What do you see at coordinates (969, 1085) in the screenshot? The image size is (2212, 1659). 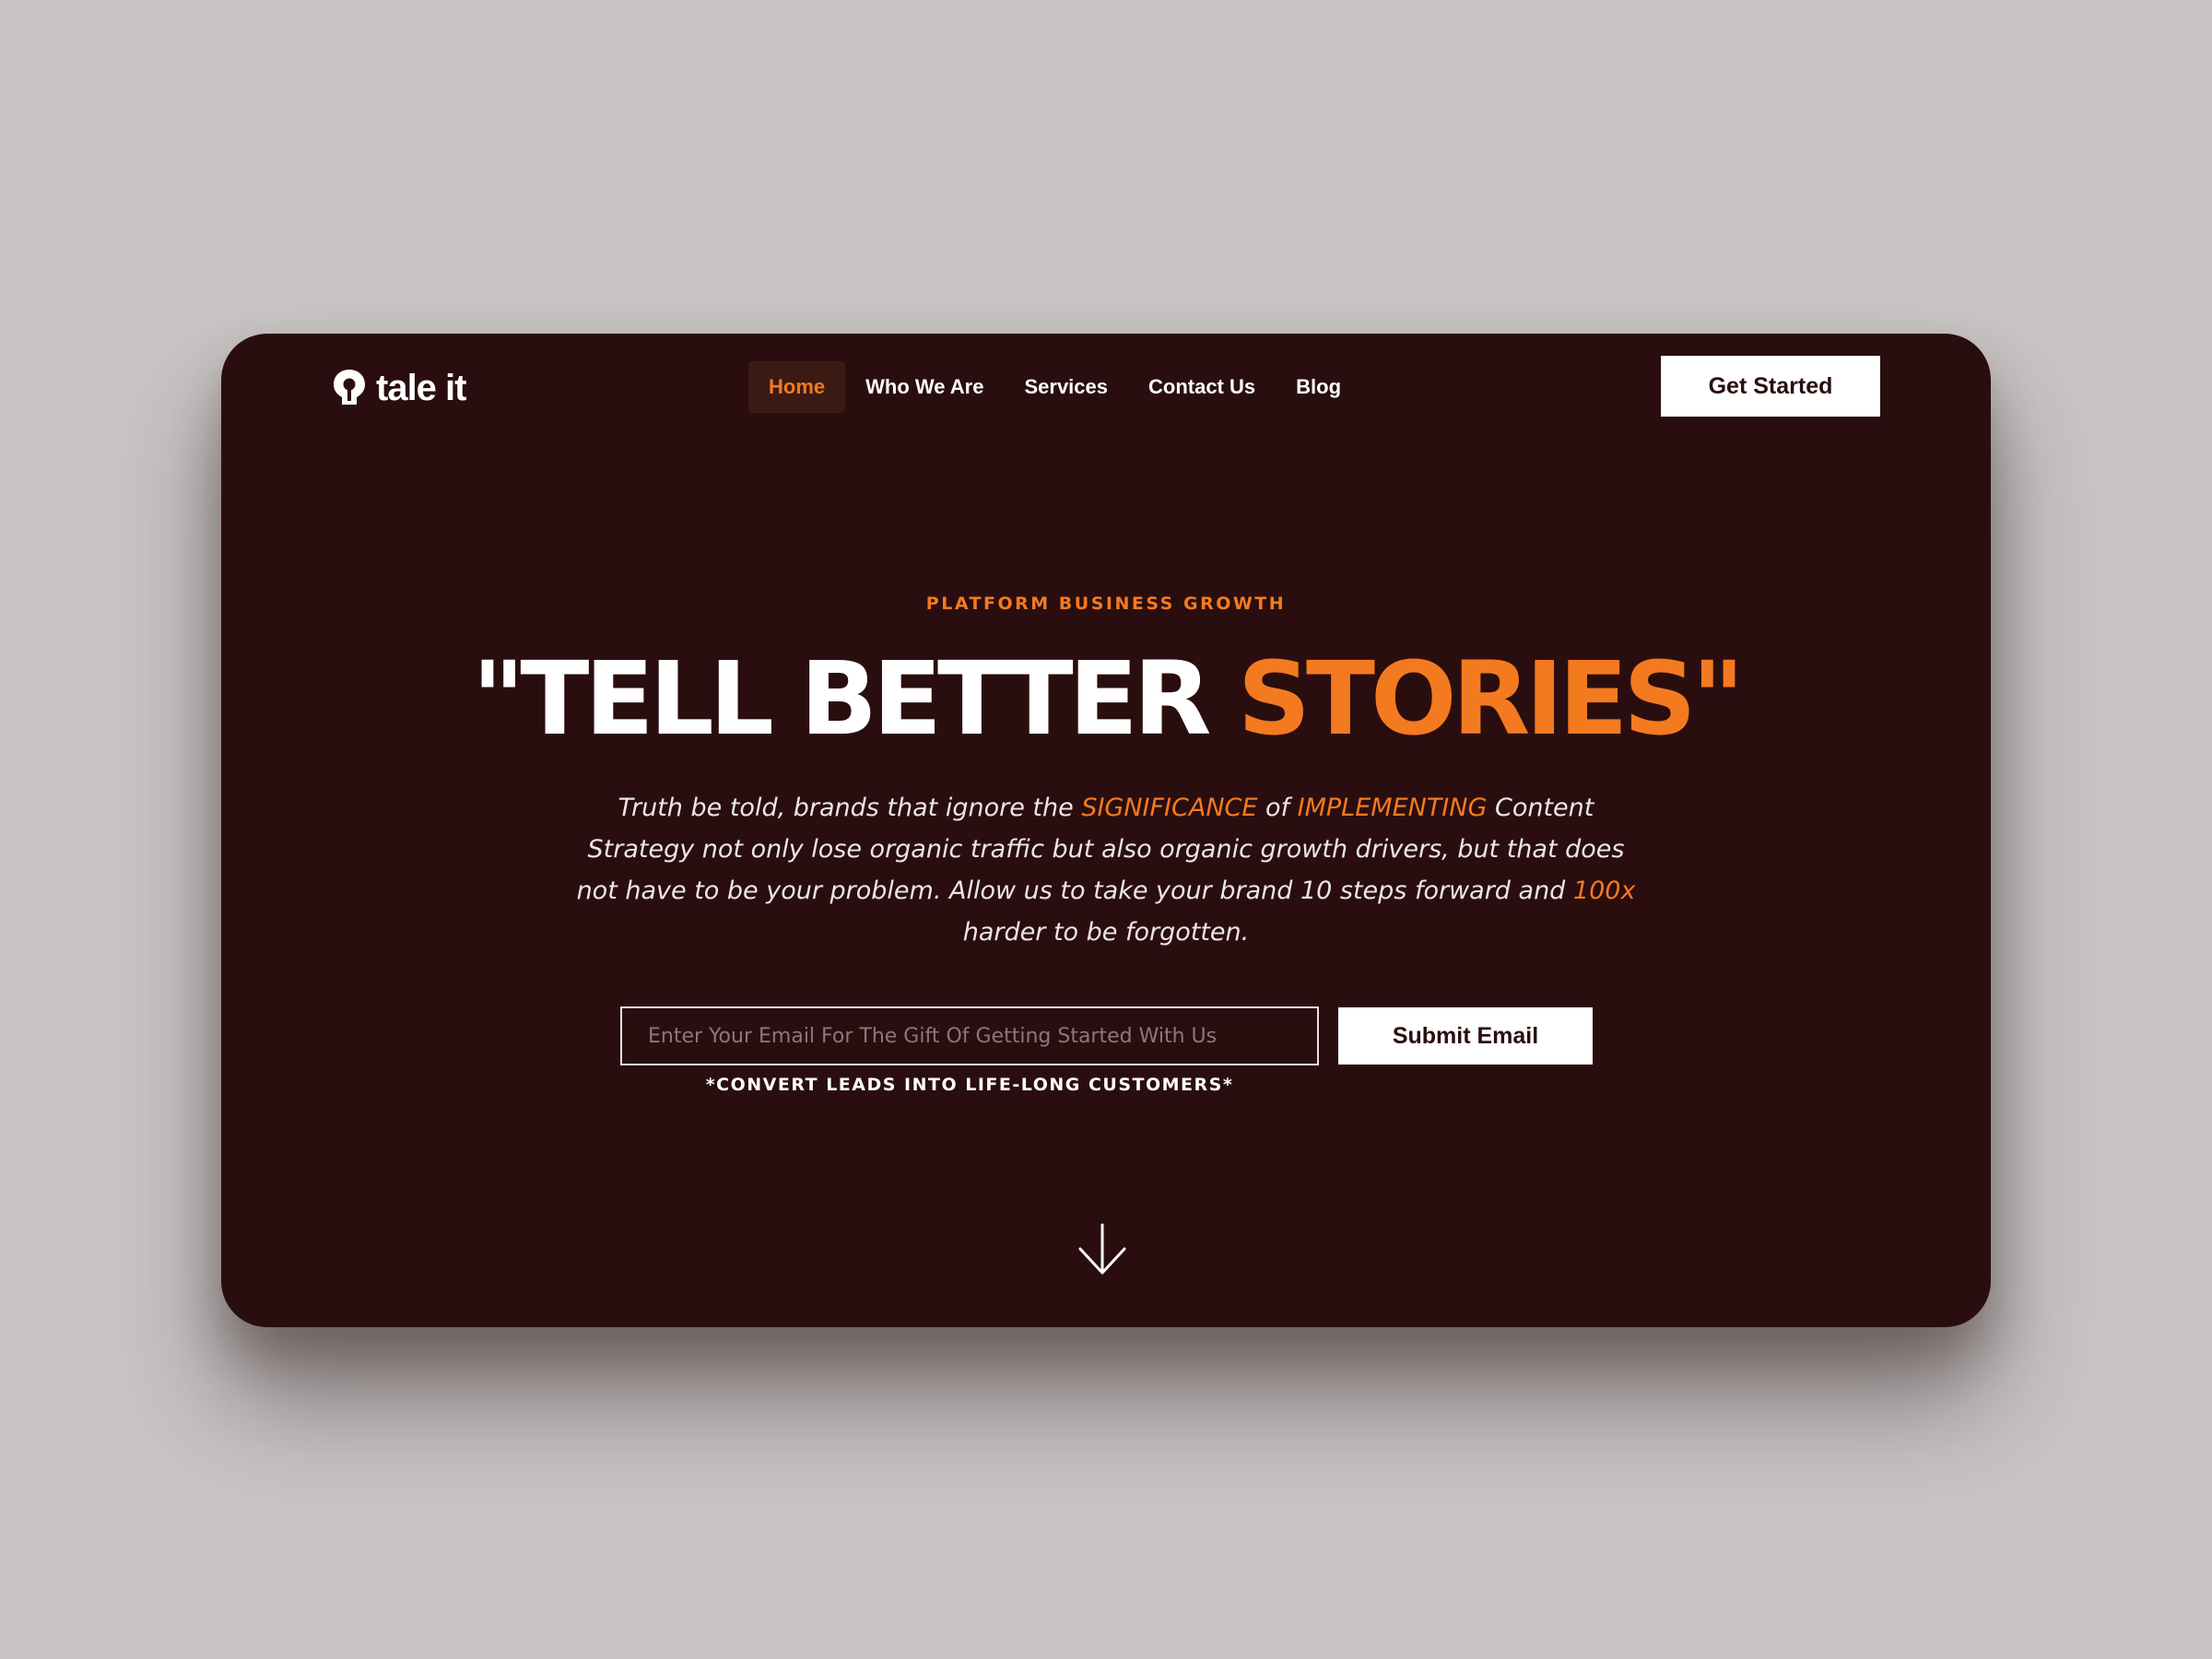 I see `form-note: *CONVERT LEADS INTO LIFE-LONG CUSTOMERS*` at bounding box center [969, 1085].